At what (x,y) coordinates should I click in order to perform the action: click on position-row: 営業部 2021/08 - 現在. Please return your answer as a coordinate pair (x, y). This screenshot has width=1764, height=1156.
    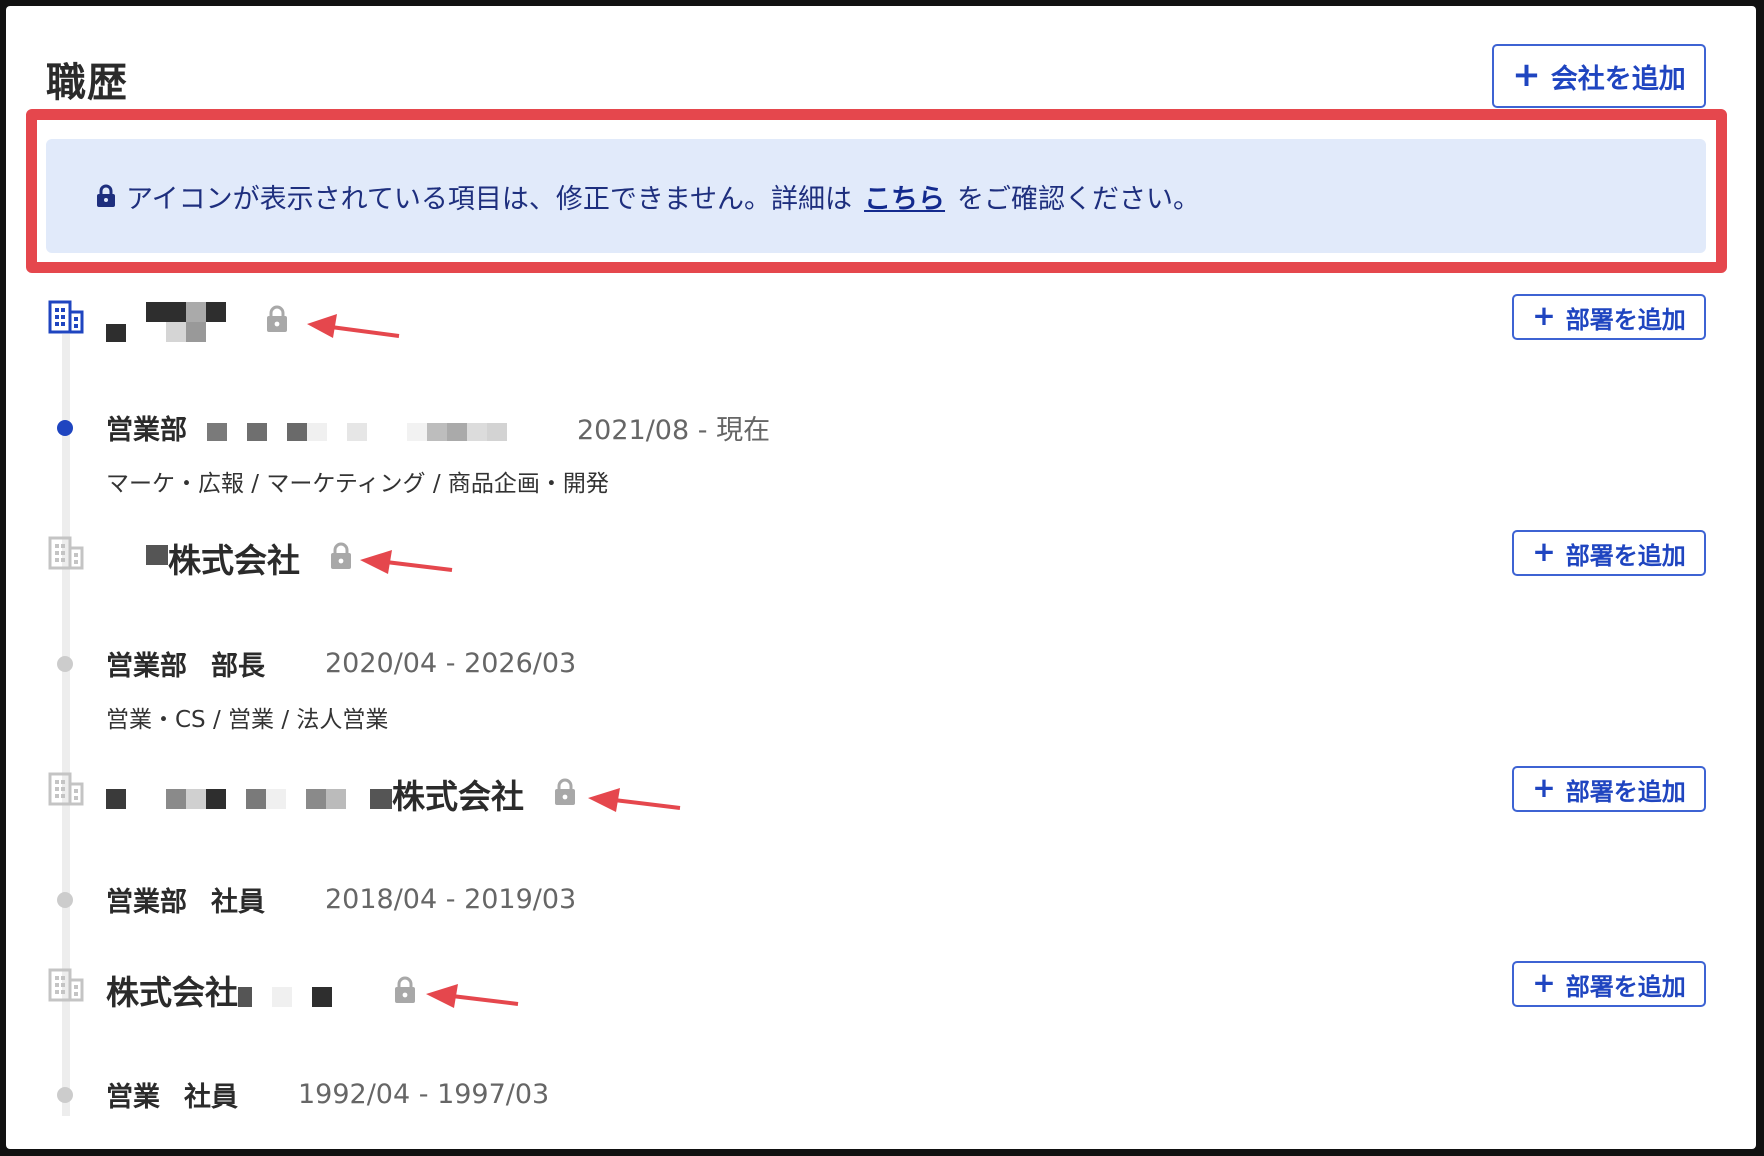
    Looking at the image, I should click on (438, 427).